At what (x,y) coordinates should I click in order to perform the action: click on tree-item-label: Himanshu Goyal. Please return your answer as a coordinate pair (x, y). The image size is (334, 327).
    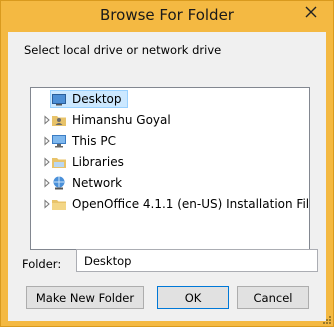
    Looking at the image, I should click on (121, 120).